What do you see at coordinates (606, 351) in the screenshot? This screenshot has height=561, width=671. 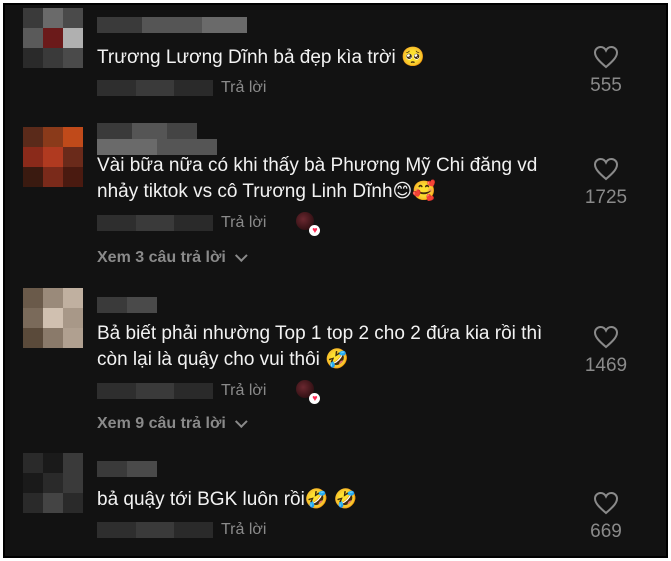 I see `like-button: 1469` at bounding box center [606, 351].